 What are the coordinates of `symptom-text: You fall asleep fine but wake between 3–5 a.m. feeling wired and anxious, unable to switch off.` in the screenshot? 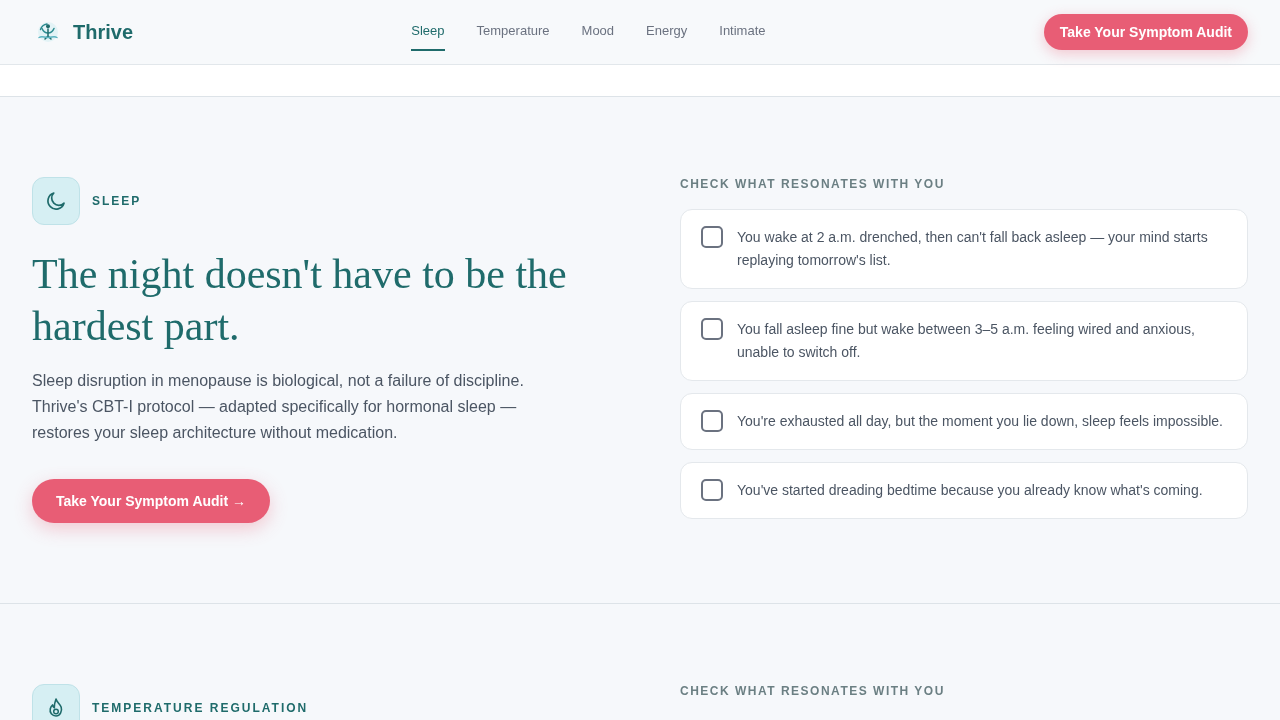 It's located at (966, 341).